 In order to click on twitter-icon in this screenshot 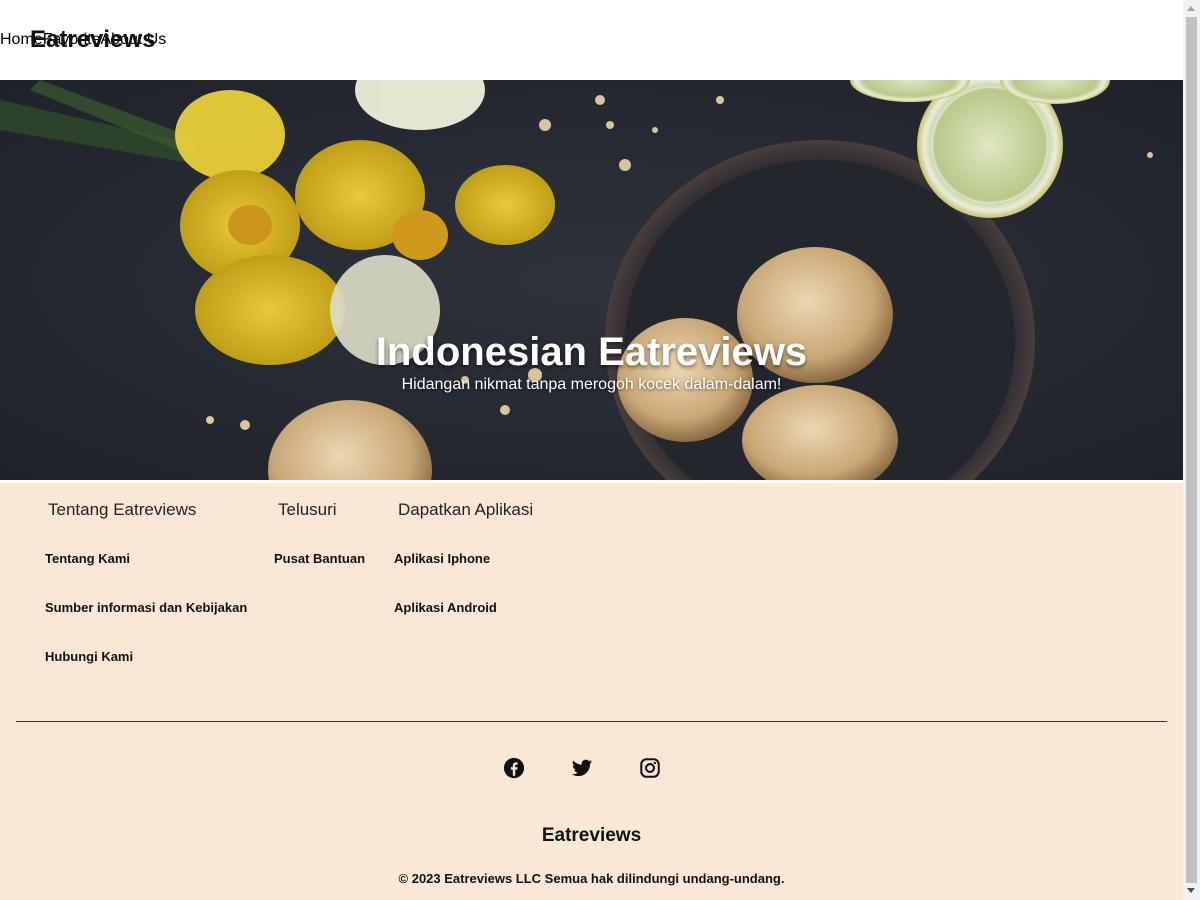, I will do `click(582, 768)`.